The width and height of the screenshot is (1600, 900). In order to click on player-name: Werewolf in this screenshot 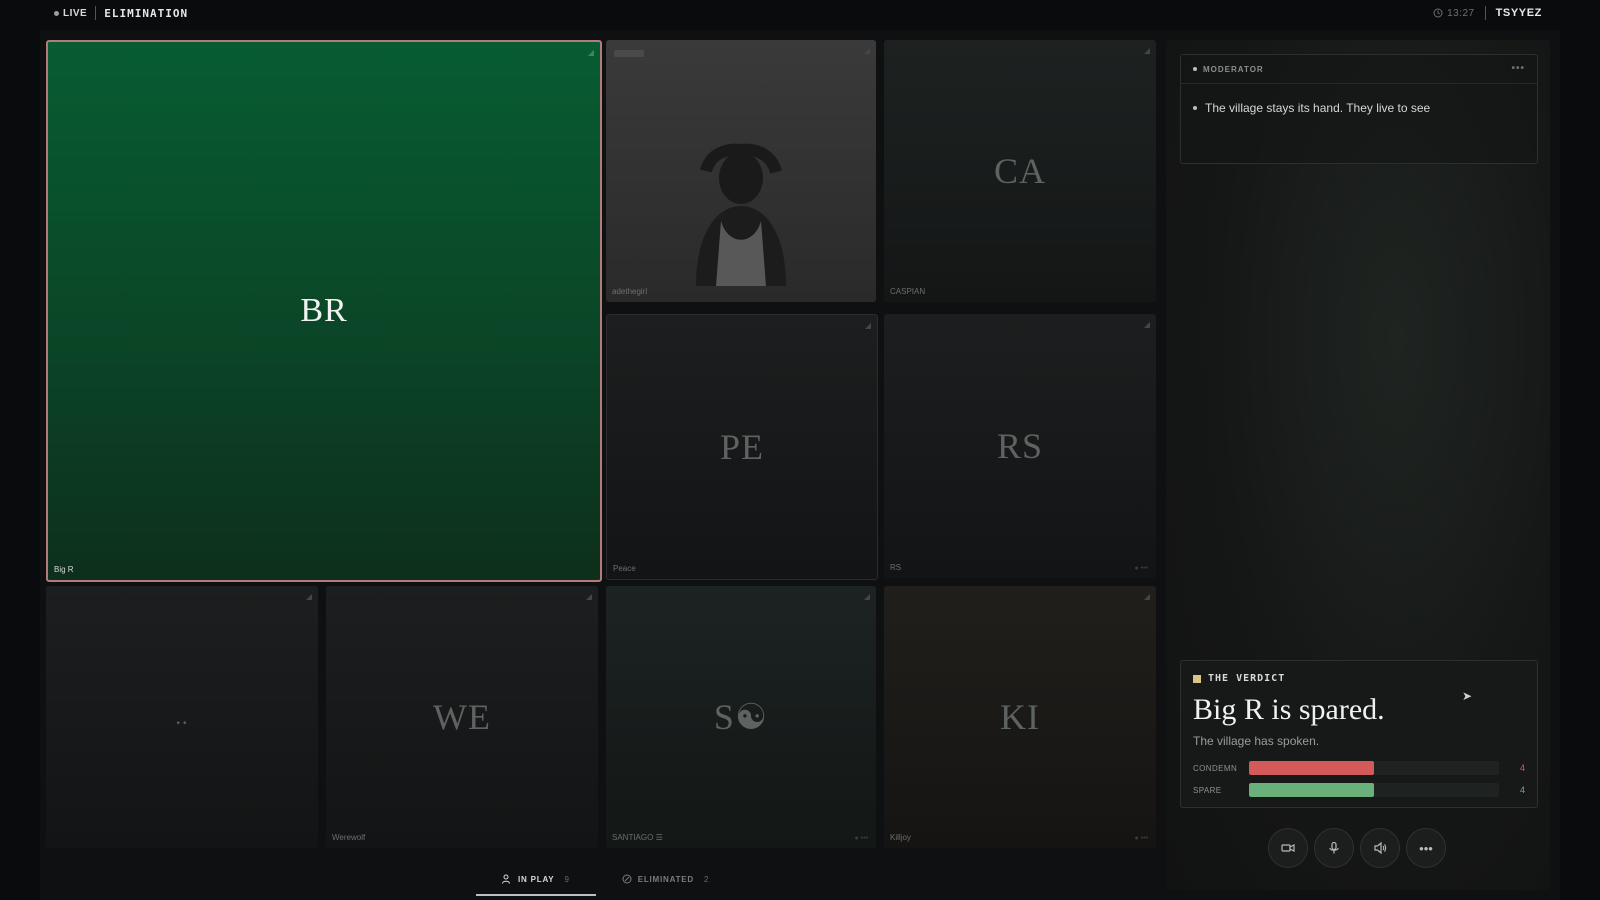, I will do `click(349, 837)`.